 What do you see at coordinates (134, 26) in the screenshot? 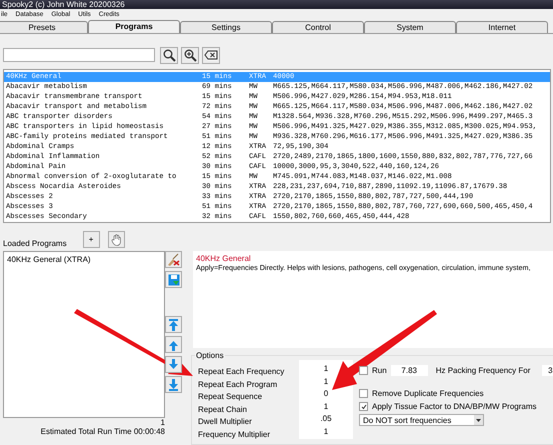
I see `tab: Programs` at bounding box center [134, 26].